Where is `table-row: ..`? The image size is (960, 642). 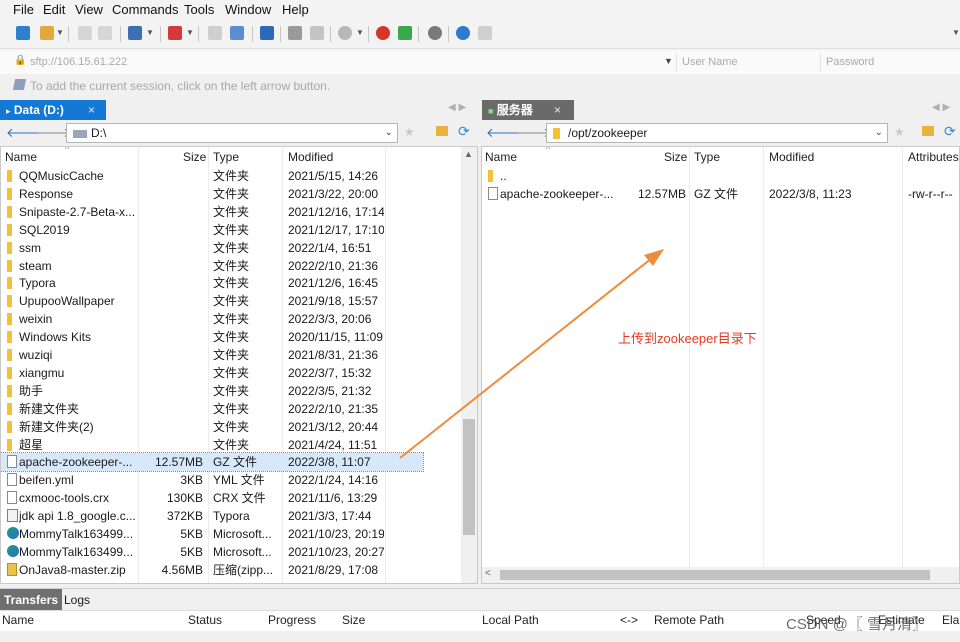
table-row: .. is located at coordinates (720, 176).